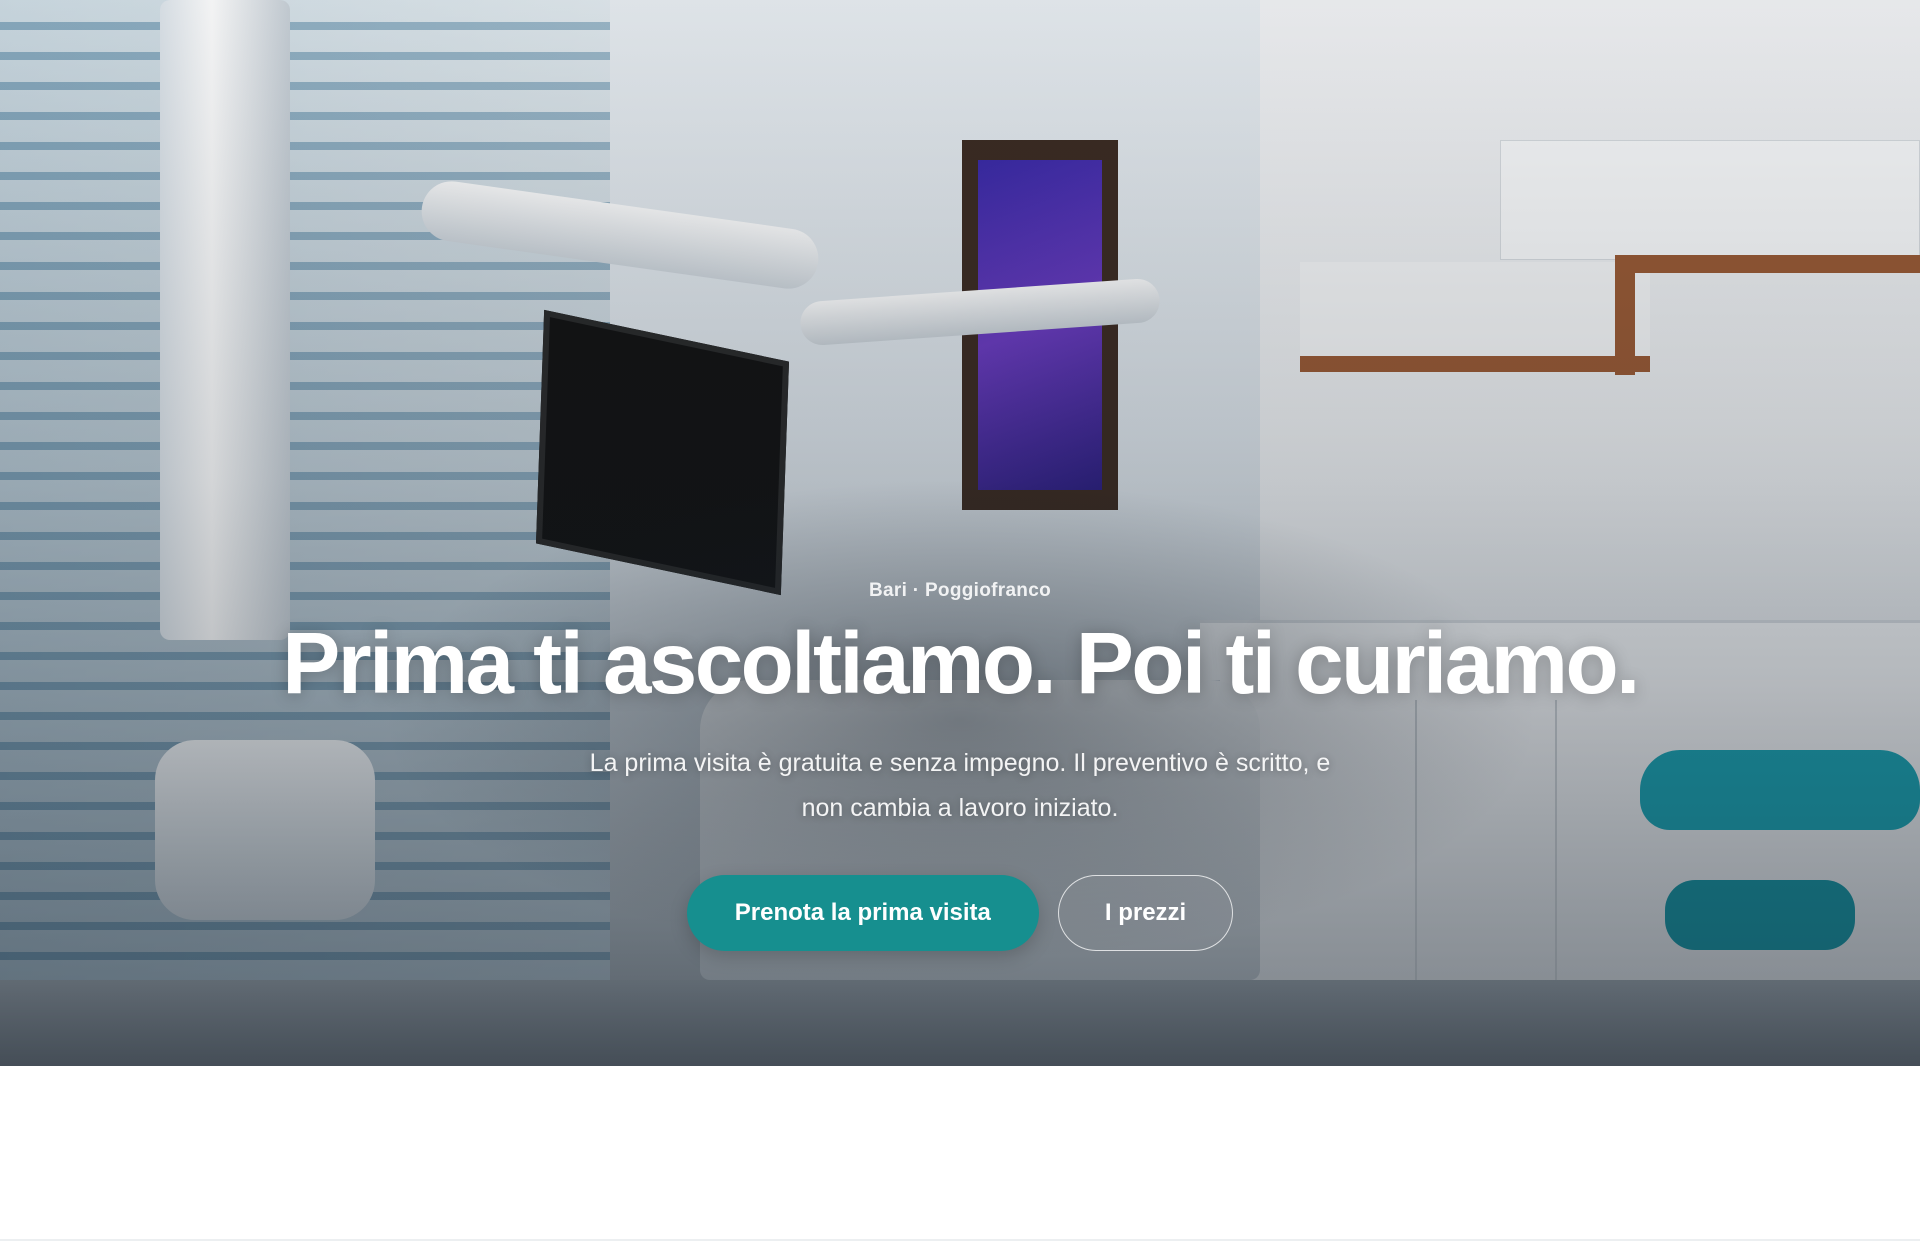 This screenshot has height=1241, width=1920. I want to click on hero-headline: Prima ti ascoltiamo. Poi ti curiamo., so click(961, 663).